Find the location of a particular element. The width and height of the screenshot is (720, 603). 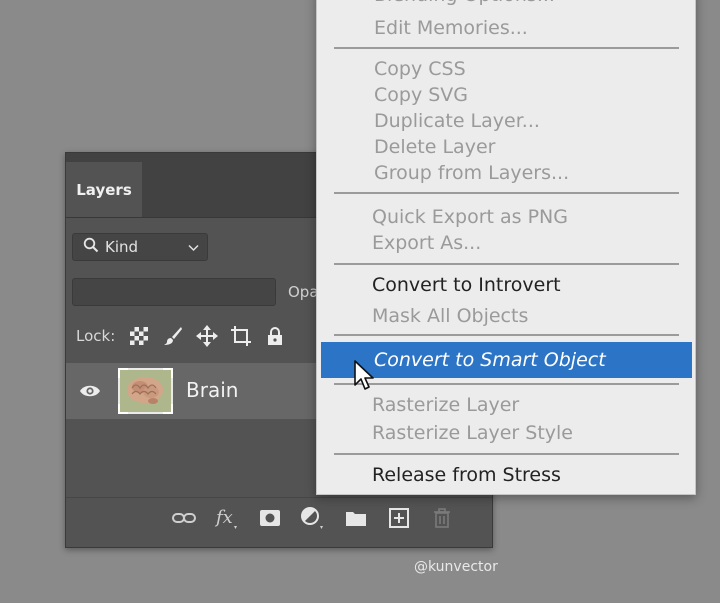

add-mask-icon is located at coordinates (270, 518).